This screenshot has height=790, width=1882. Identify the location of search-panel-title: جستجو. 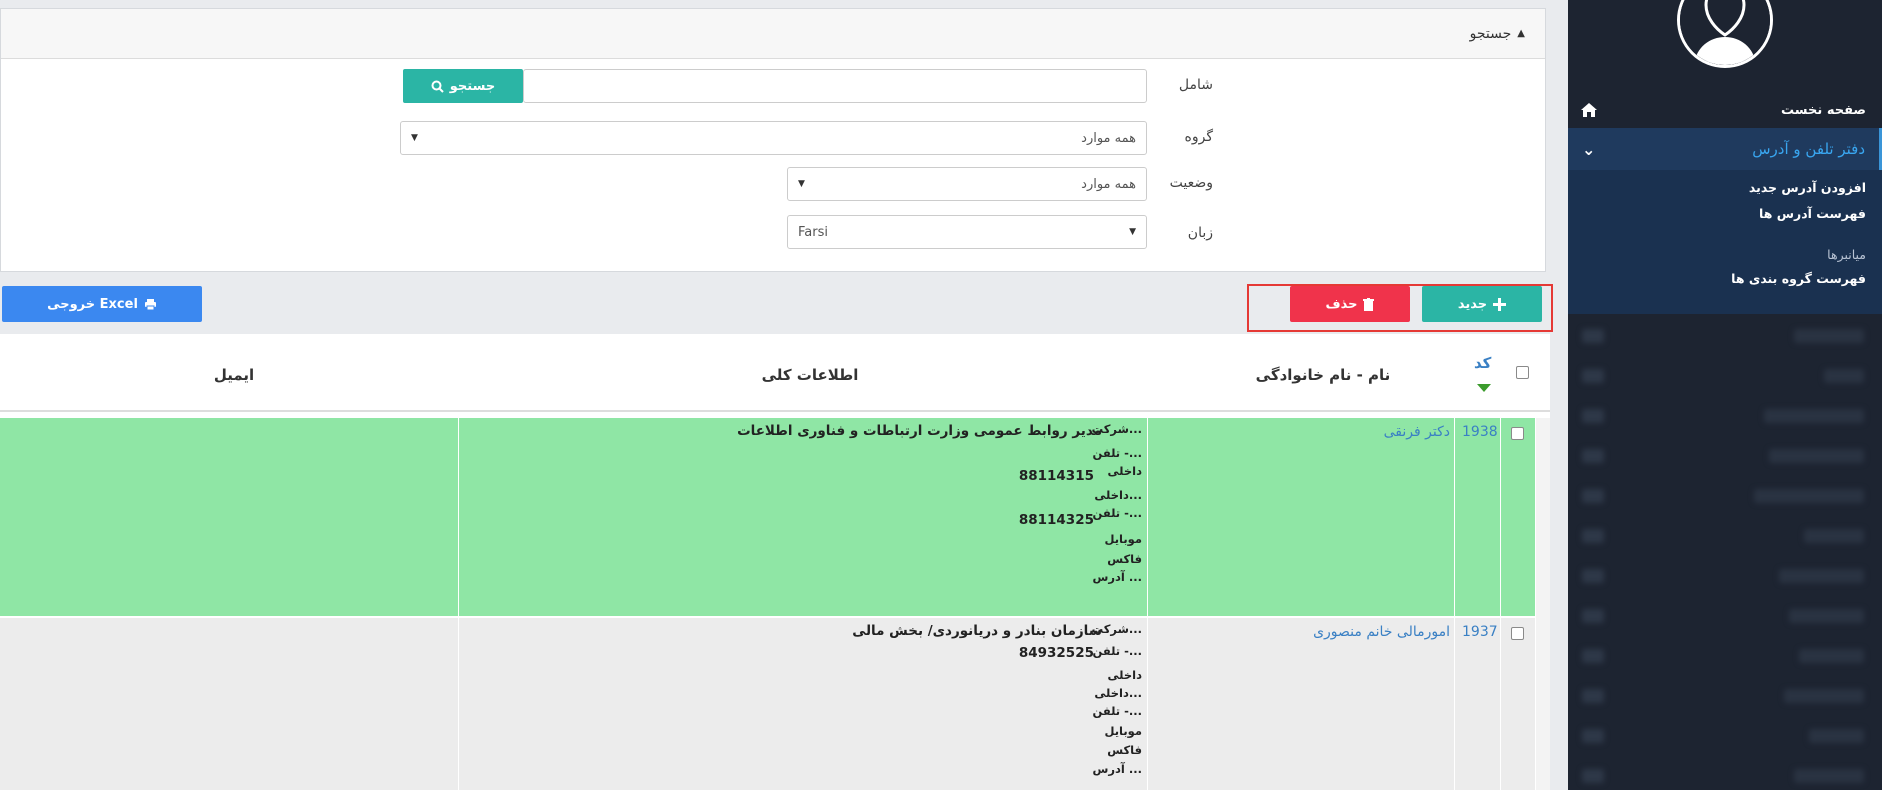
(1490, 33).